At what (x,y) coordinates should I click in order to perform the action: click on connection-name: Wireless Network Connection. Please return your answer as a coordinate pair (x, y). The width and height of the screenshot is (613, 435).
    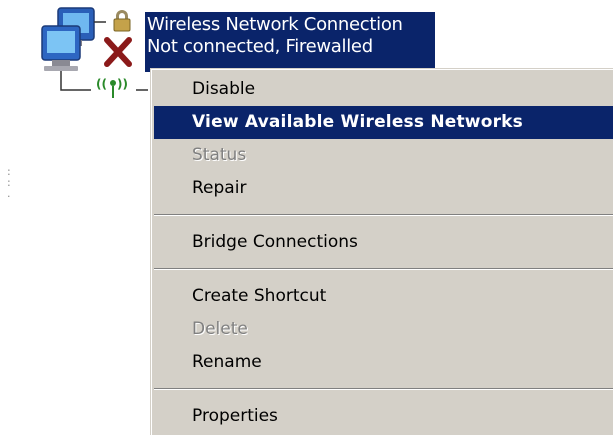
    Looking at the image, I should click on (275, 24).